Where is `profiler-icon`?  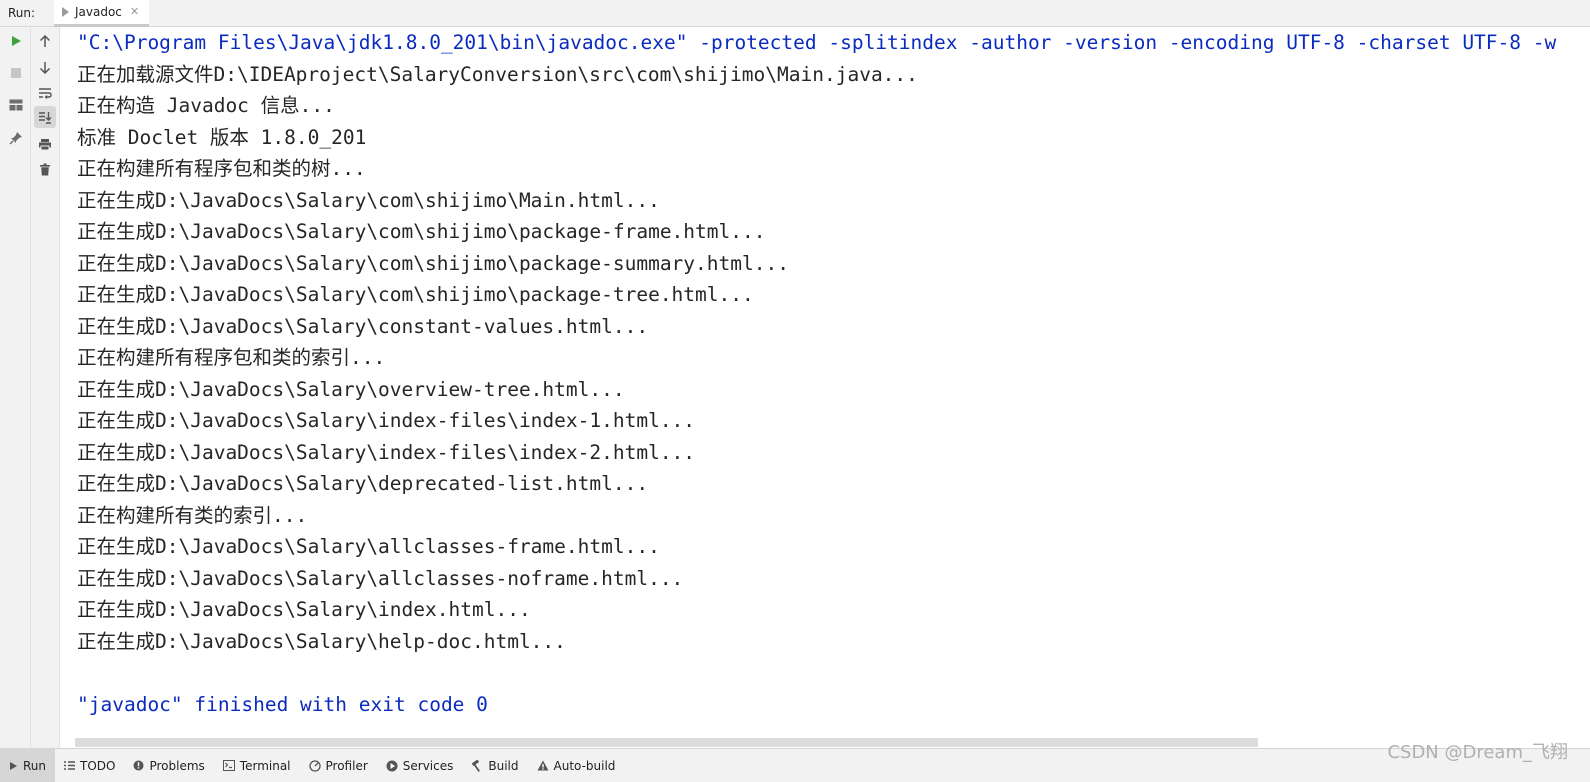 profiler-icon is located at coordinates (314, 765).